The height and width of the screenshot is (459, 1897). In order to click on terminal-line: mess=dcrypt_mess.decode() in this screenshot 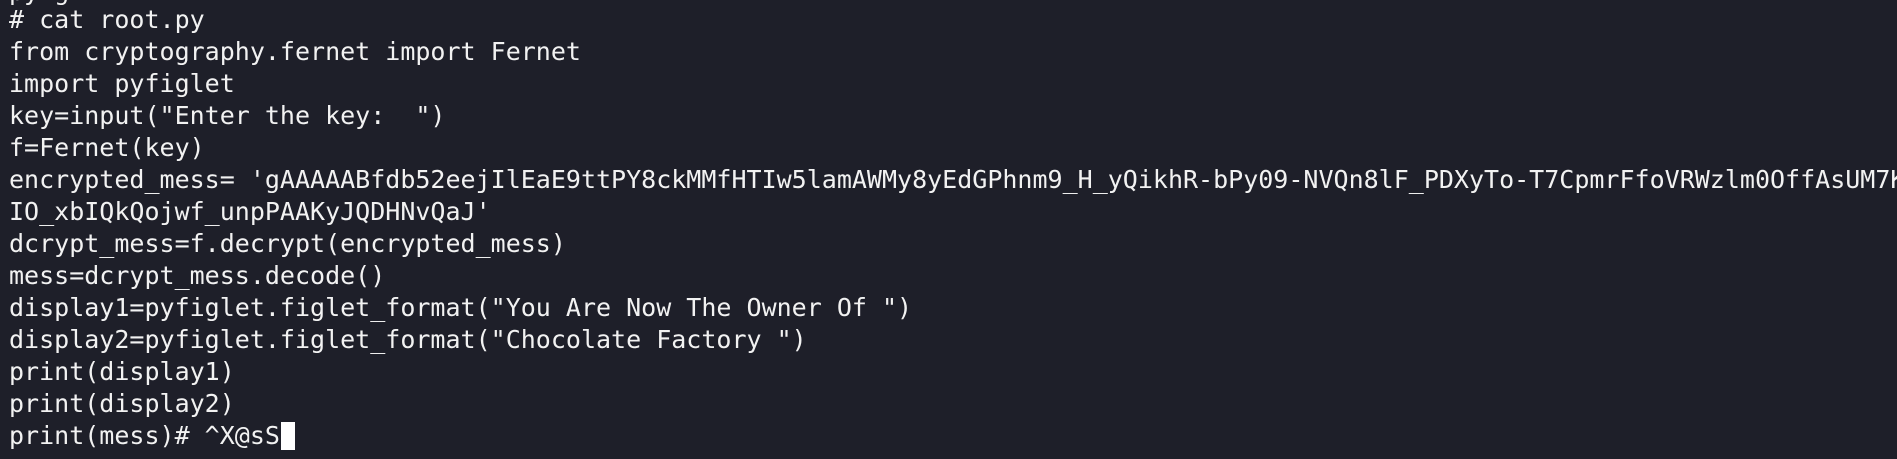, I will do `click(197, 275)`.